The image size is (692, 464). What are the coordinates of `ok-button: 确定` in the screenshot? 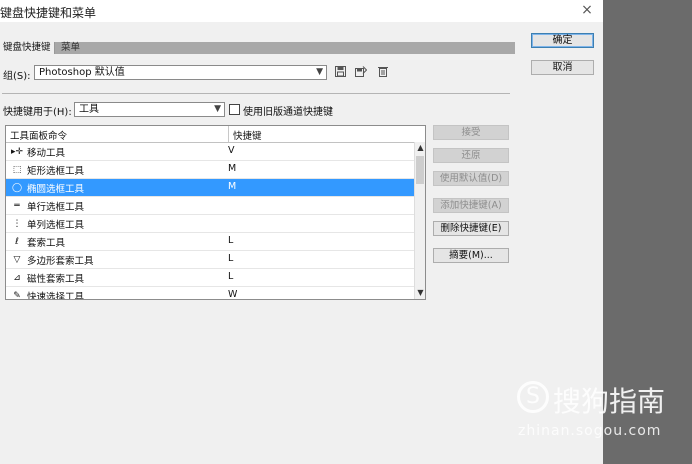 It's located at (562, 40).